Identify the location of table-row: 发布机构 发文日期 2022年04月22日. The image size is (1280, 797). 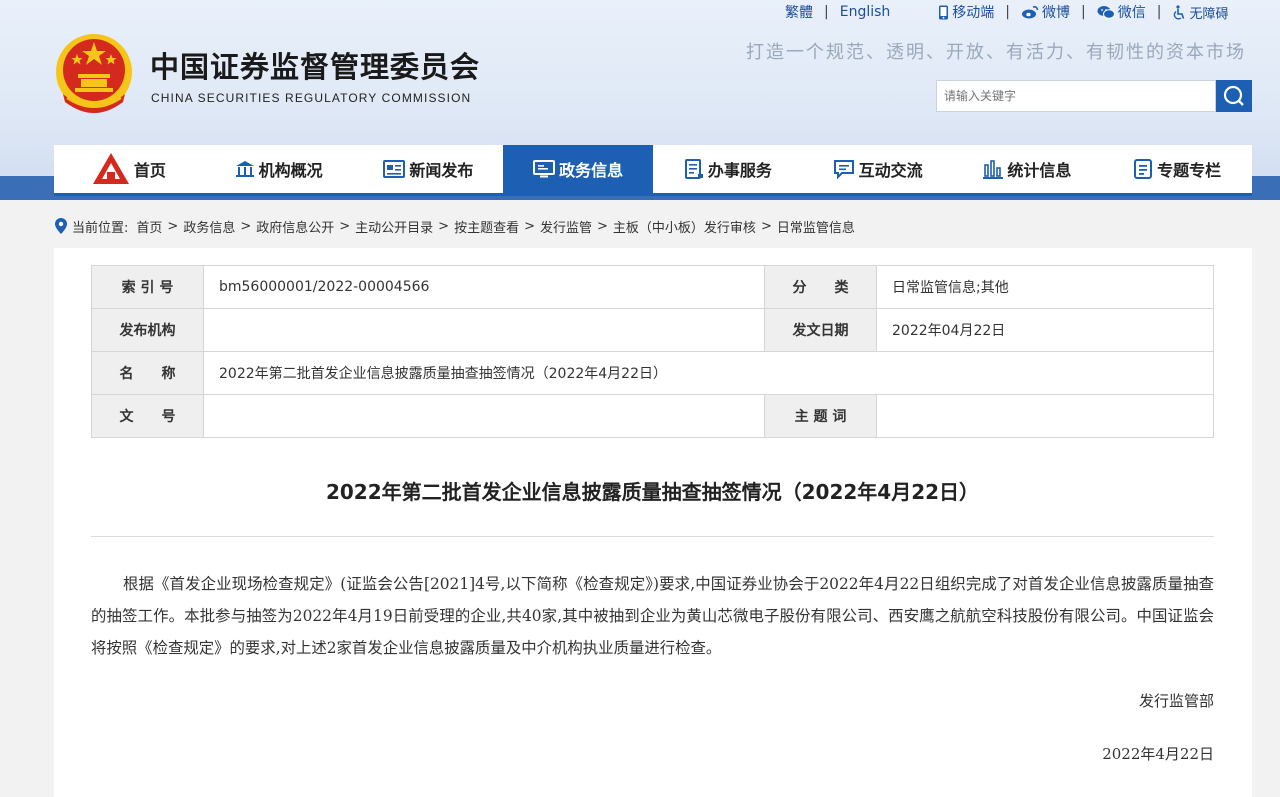
(652, 330).